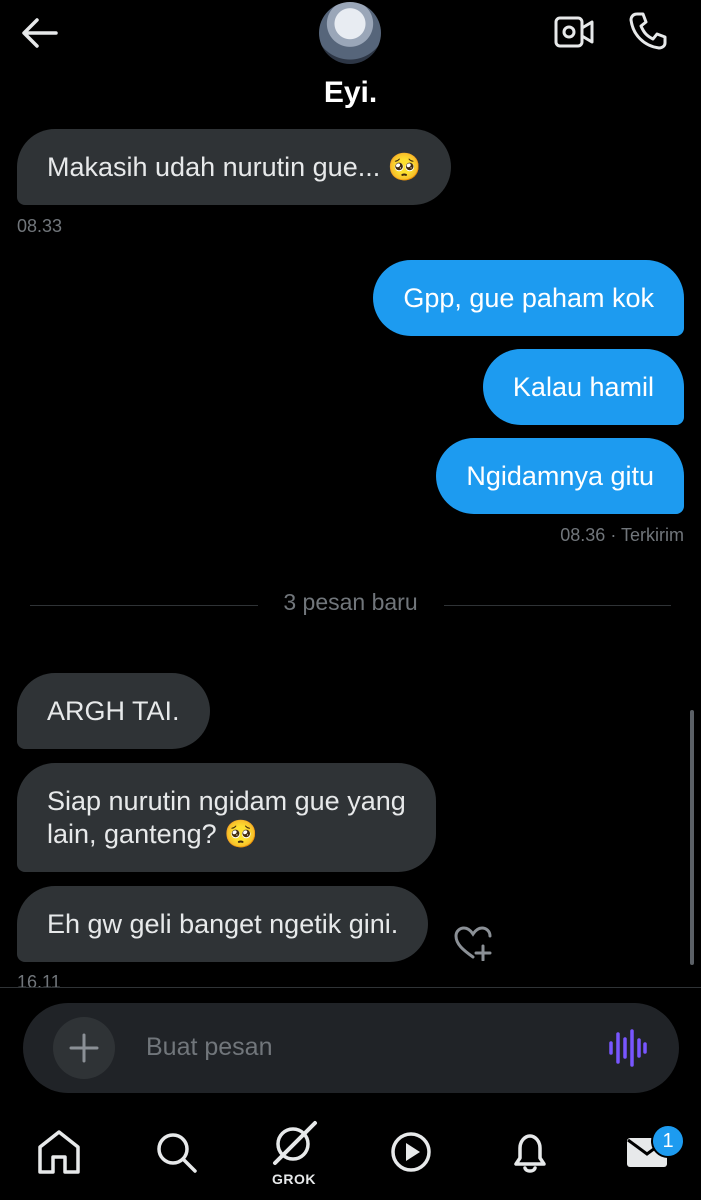 This screenshot has width=701, height=1200. Describe the element at coordinates (176, 1152) in the screenshot. I see `search-icon` at that location.